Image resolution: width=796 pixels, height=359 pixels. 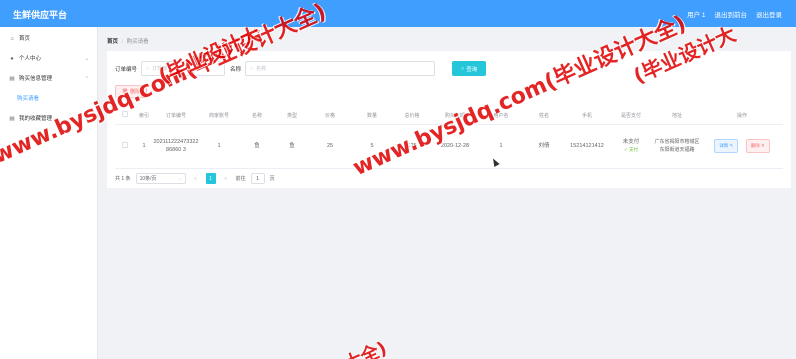 I want to click on order-number-placeholder: 订单编号, so click(x=162, y=69).